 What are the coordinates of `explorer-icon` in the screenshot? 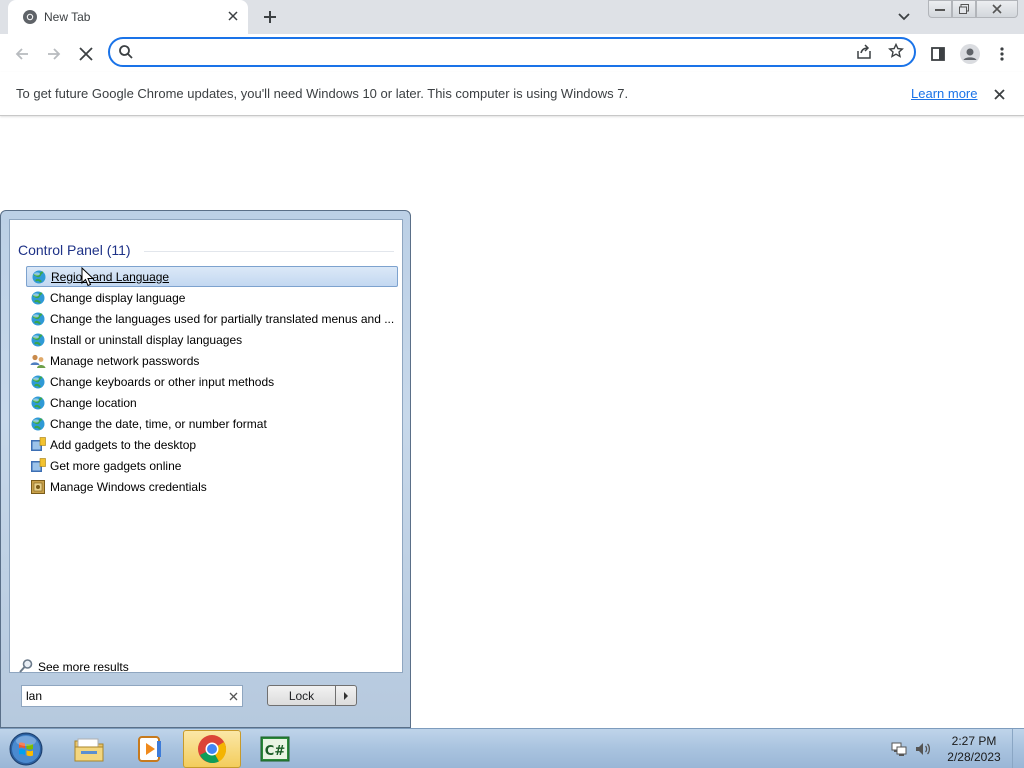 It's located at (89, 749).